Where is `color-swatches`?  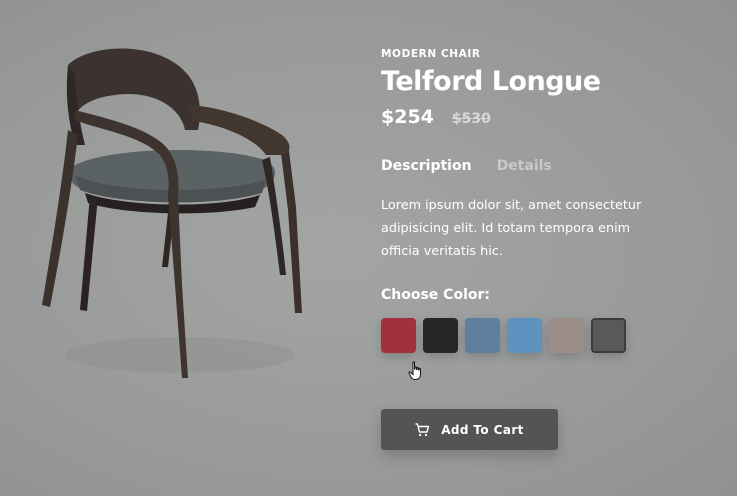 color-swatches is located at coordinates (531, 335).